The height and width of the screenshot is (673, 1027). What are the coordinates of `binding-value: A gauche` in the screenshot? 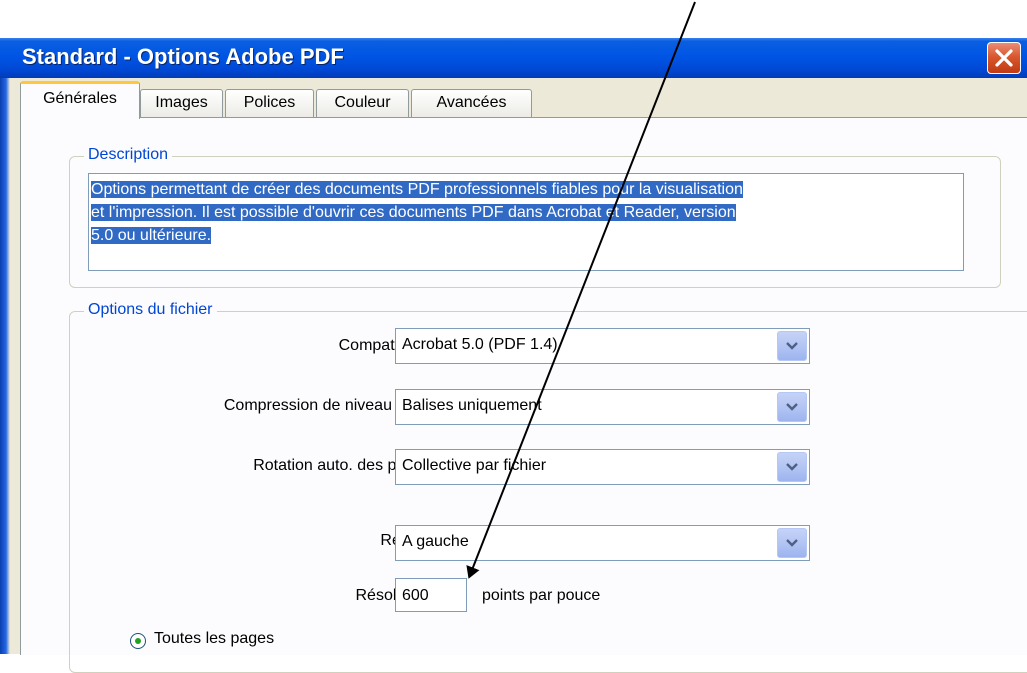 It's located at (435, 541).